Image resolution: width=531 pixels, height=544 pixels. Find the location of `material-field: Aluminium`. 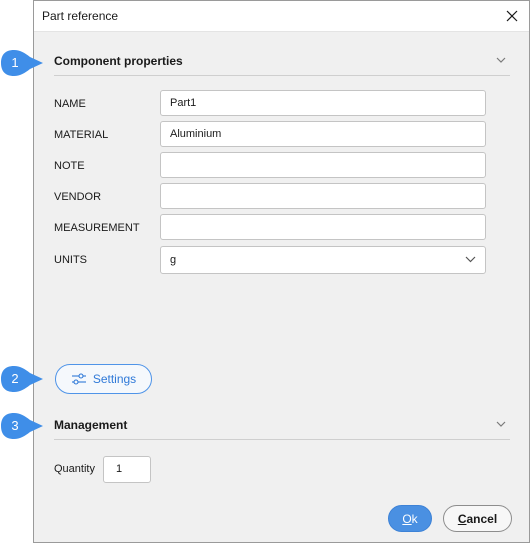

material-field: Aluminium is located at coordinates (323, 134).